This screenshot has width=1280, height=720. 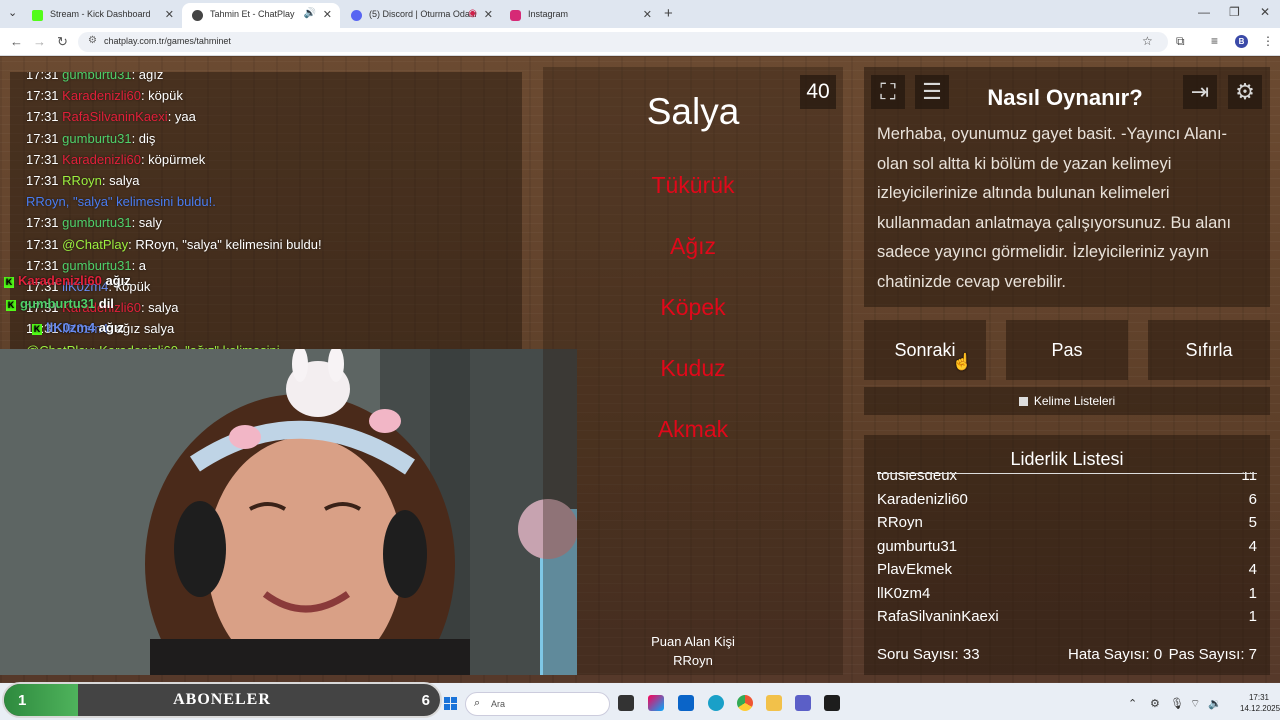 I want to click on volume-icon: 🔉, so click(x=1215, y=703).